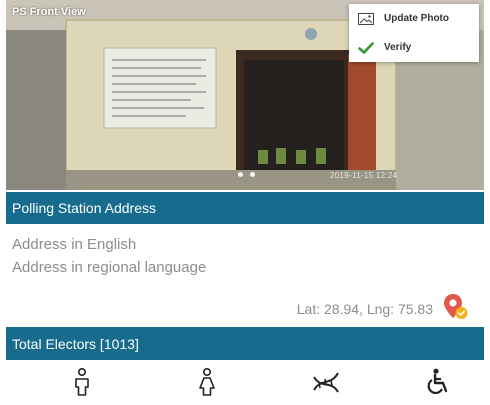 The image size is (490, 405). Describe the element at coordinates (49, 12) in the screenshot. I see `photo-title: PS Front View` at that location.